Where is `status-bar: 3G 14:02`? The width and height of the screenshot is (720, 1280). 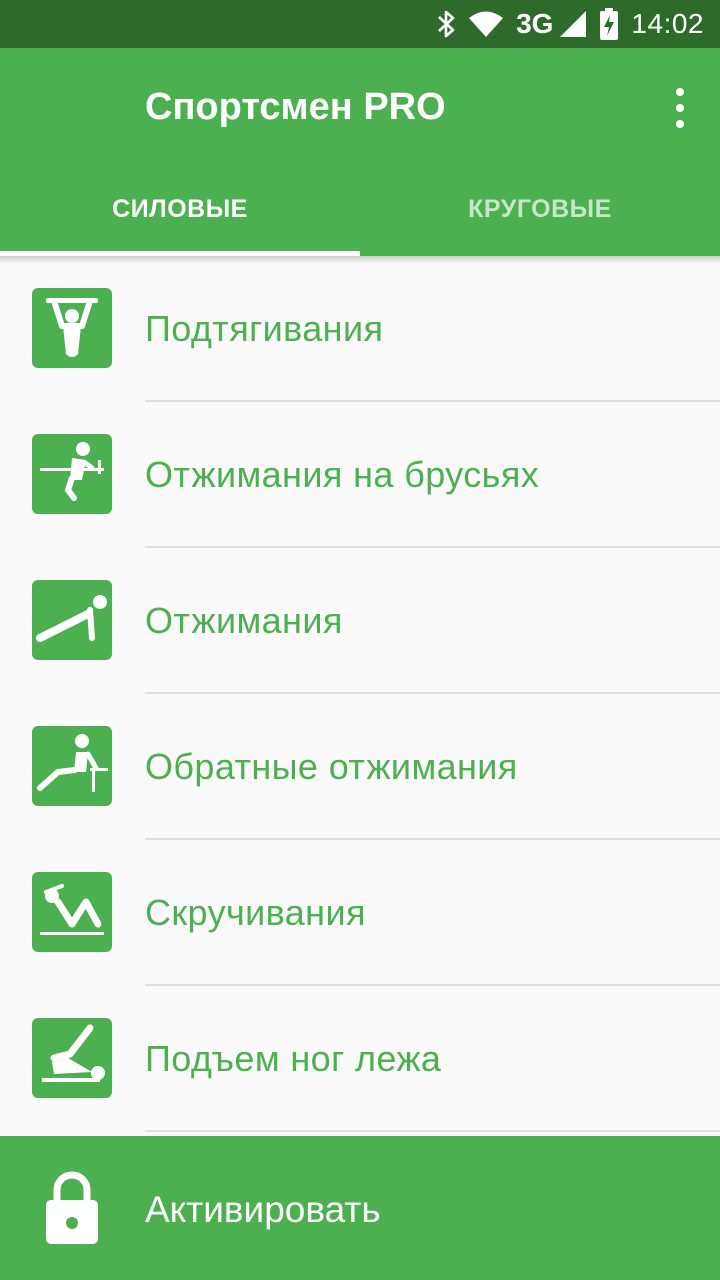 status-bar: 3G 14:02 is located at coordinates (360, 24).